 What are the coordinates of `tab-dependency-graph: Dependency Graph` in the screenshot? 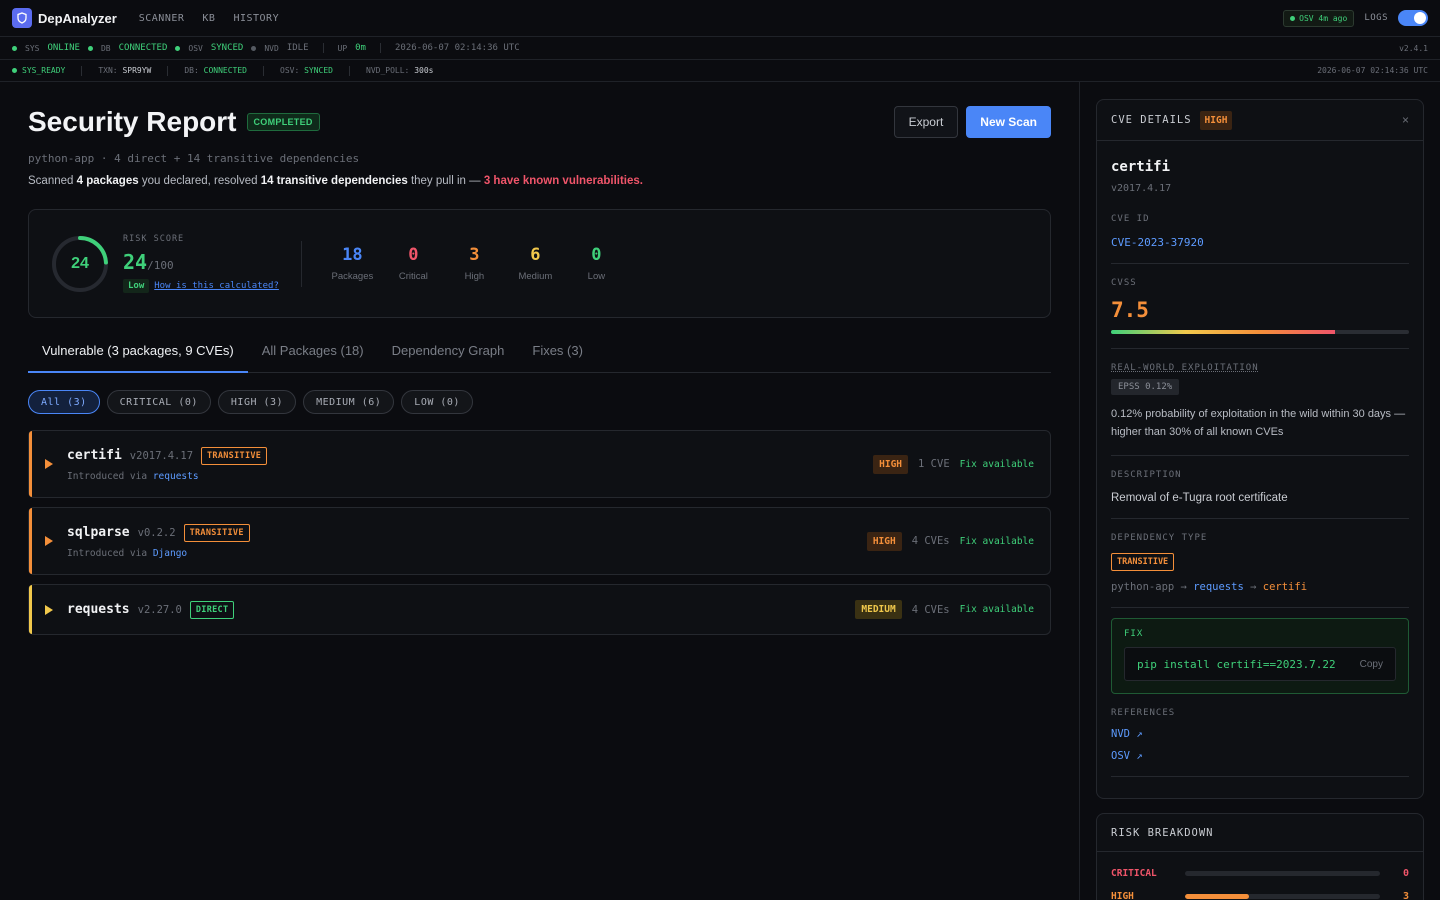 It's located at (448, 356).